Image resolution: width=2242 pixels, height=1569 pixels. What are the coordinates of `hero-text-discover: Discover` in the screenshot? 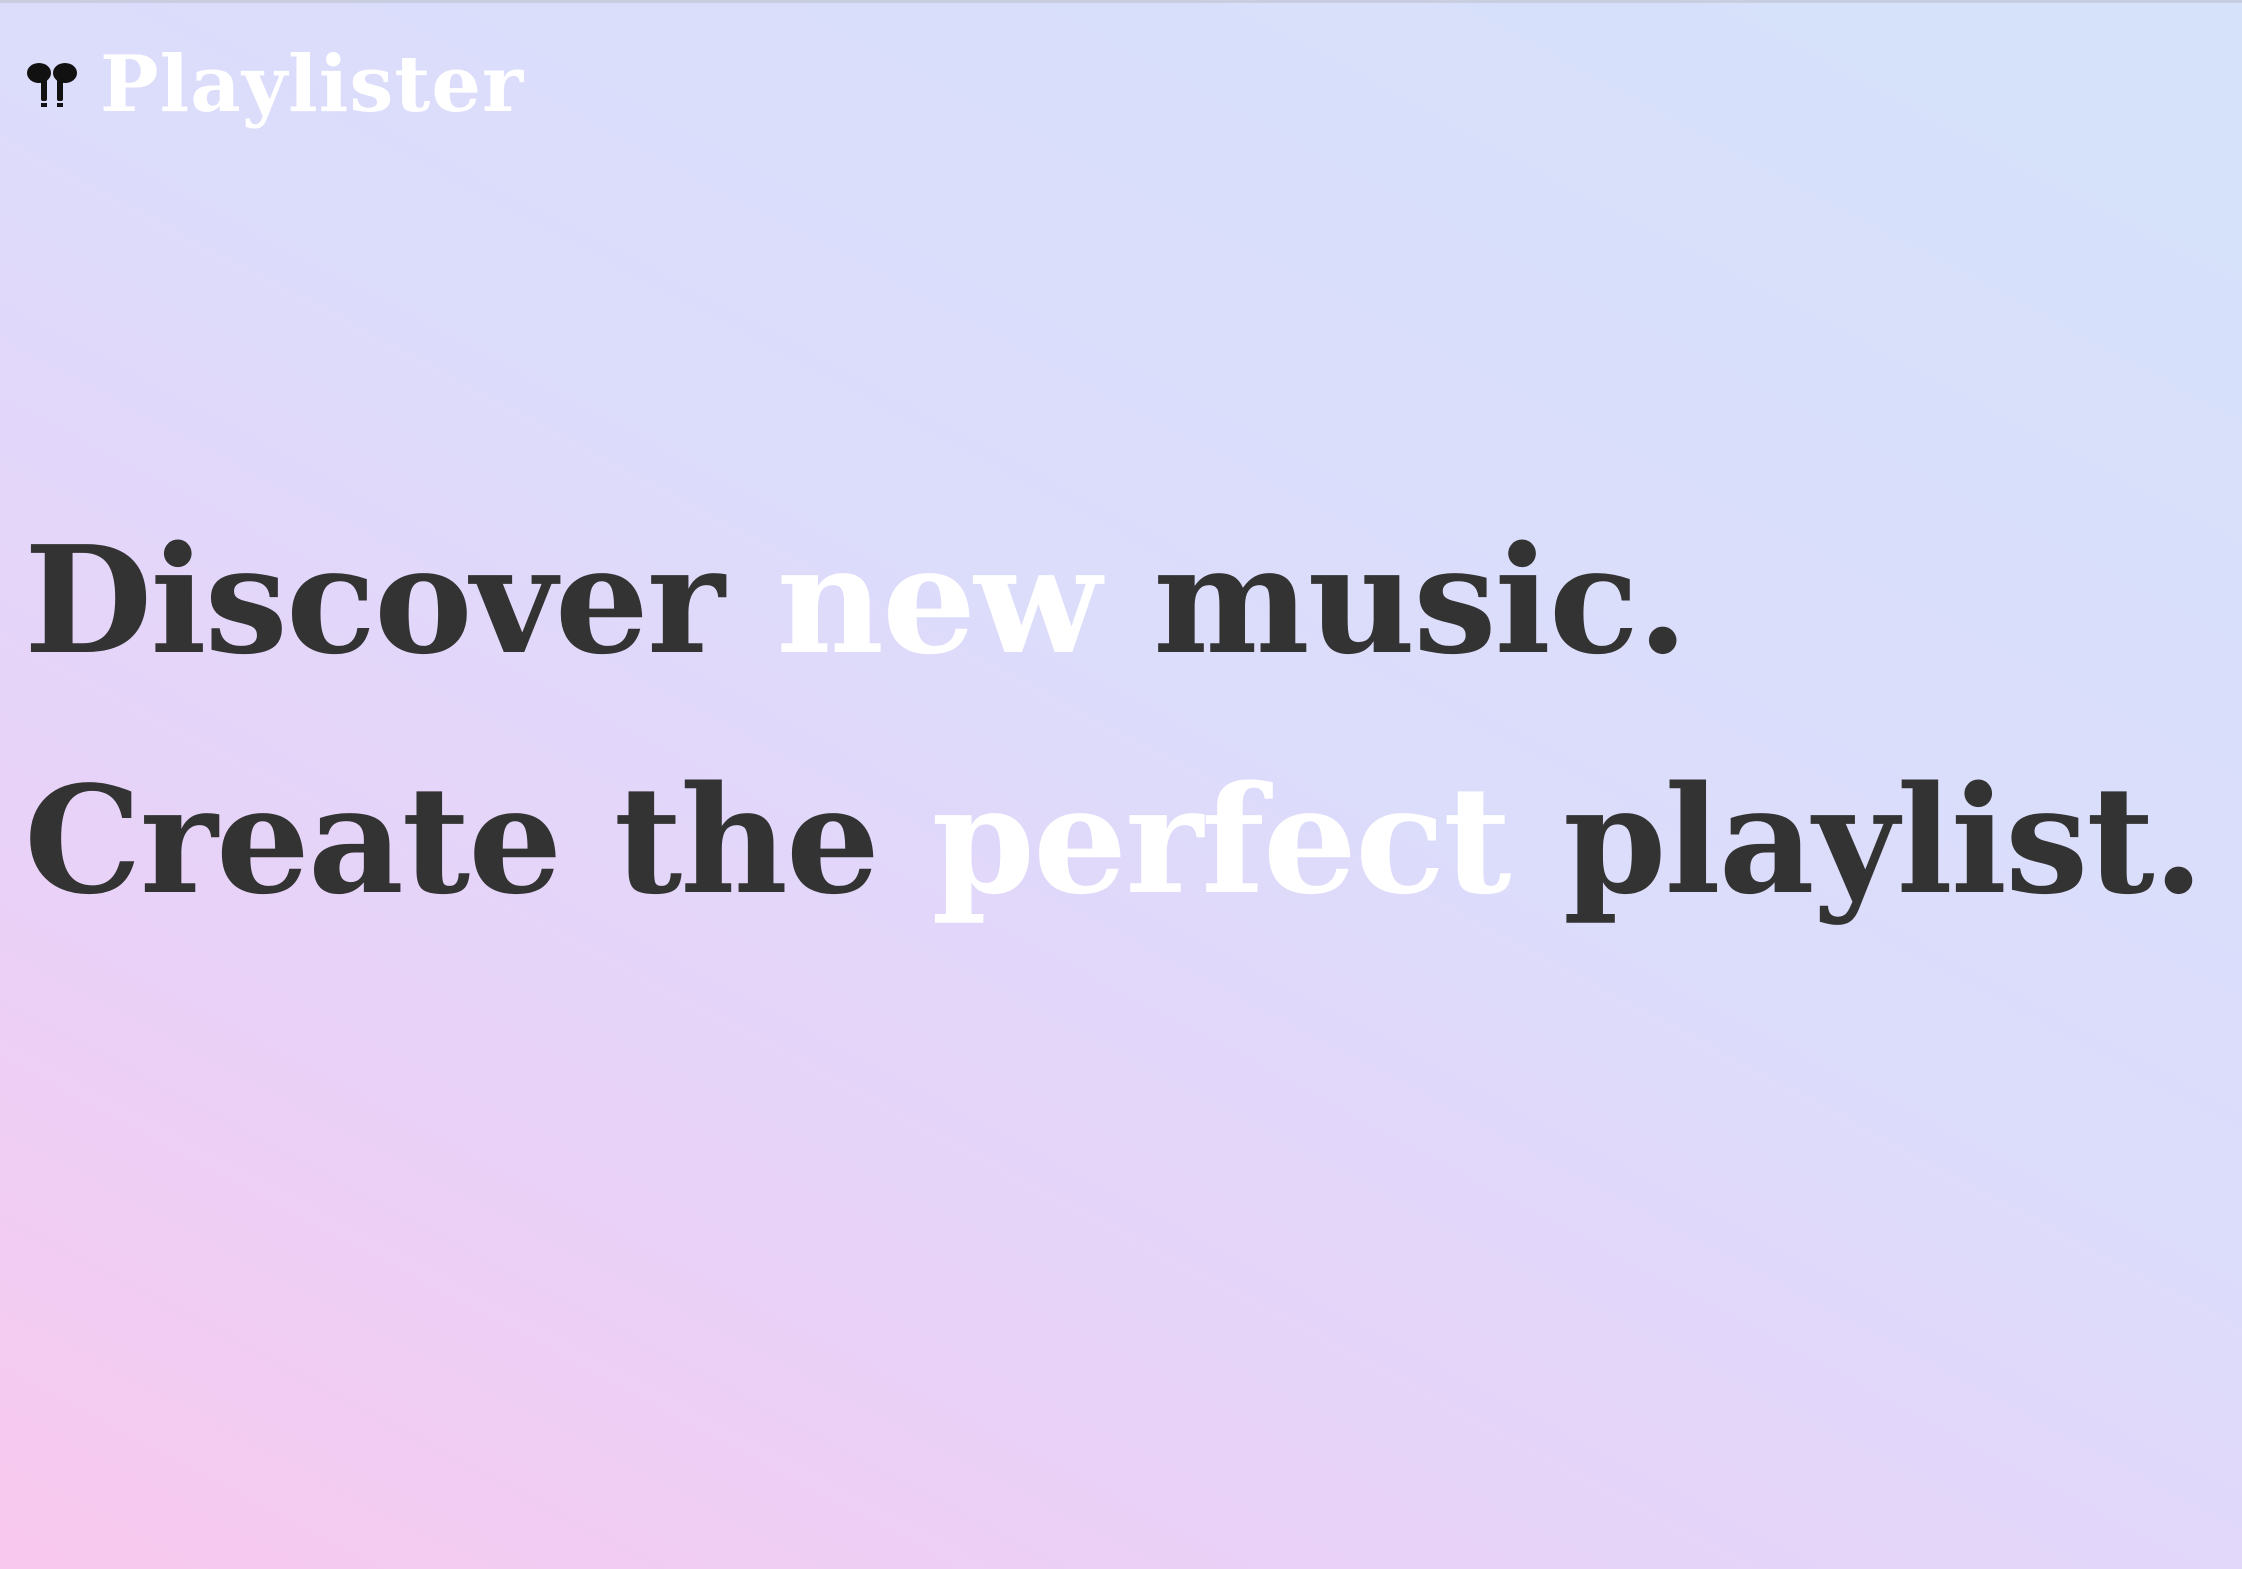 It's located at (400, 600).